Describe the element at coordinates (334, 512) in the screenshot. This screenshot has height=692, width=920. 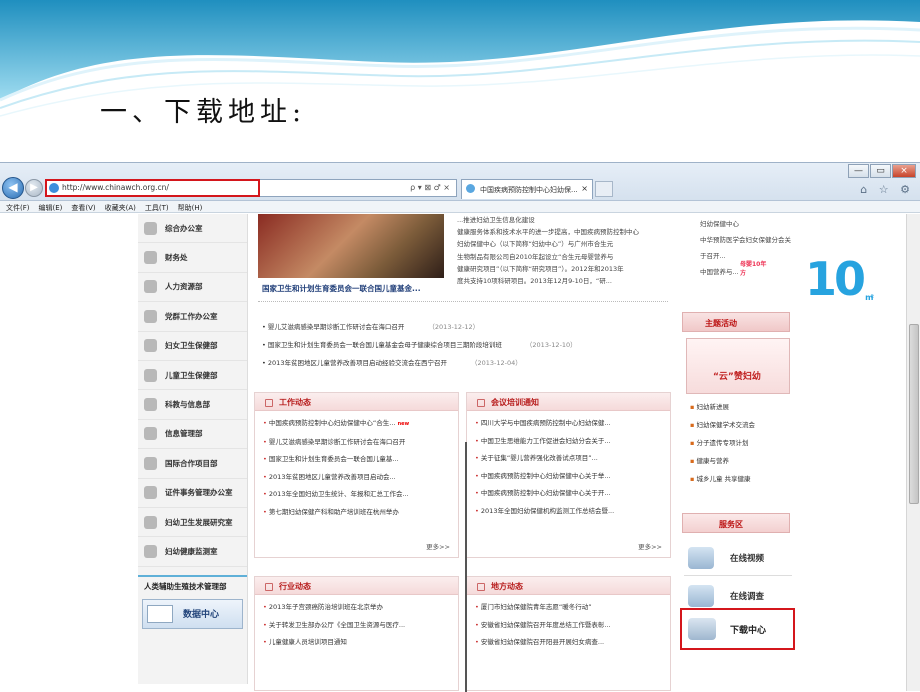
I see `item-link: 第七期妇幼保健产科和助产培训班在杭州举办` at that location.